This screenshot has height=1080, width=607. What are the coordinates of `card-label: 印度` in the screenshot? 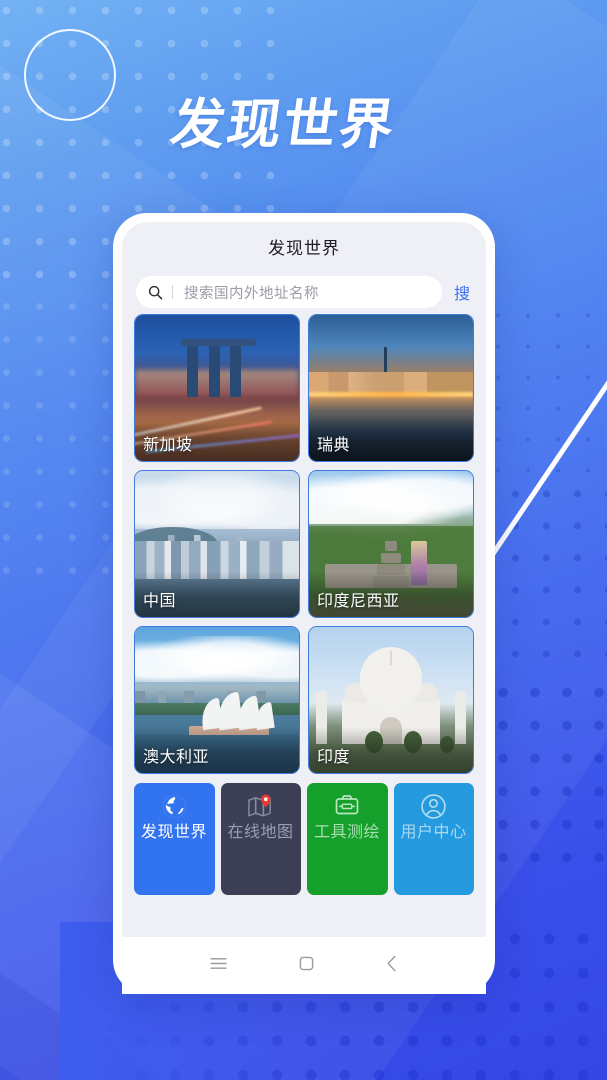 It's located at (334, 757).